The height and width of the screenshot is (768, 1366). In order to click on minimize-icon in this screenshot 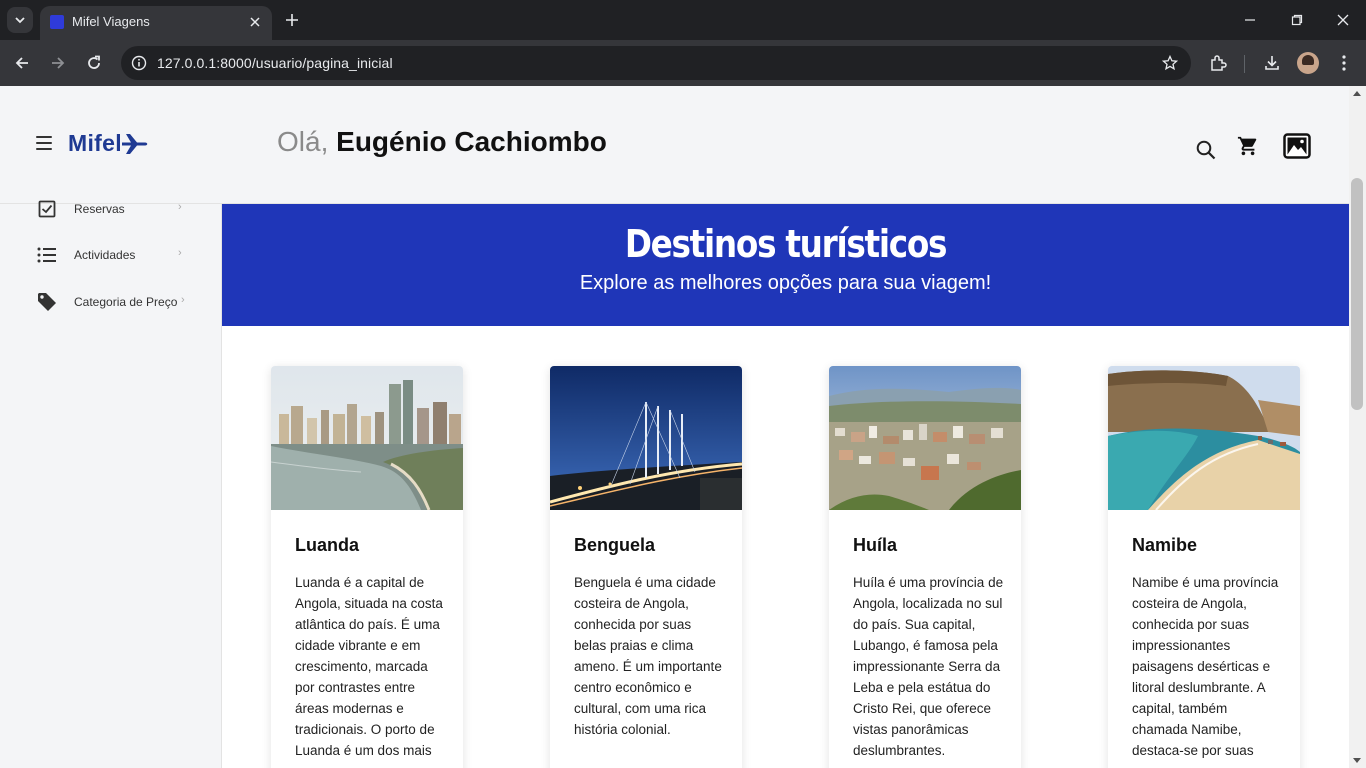, I will do `click(1250, 20)`.